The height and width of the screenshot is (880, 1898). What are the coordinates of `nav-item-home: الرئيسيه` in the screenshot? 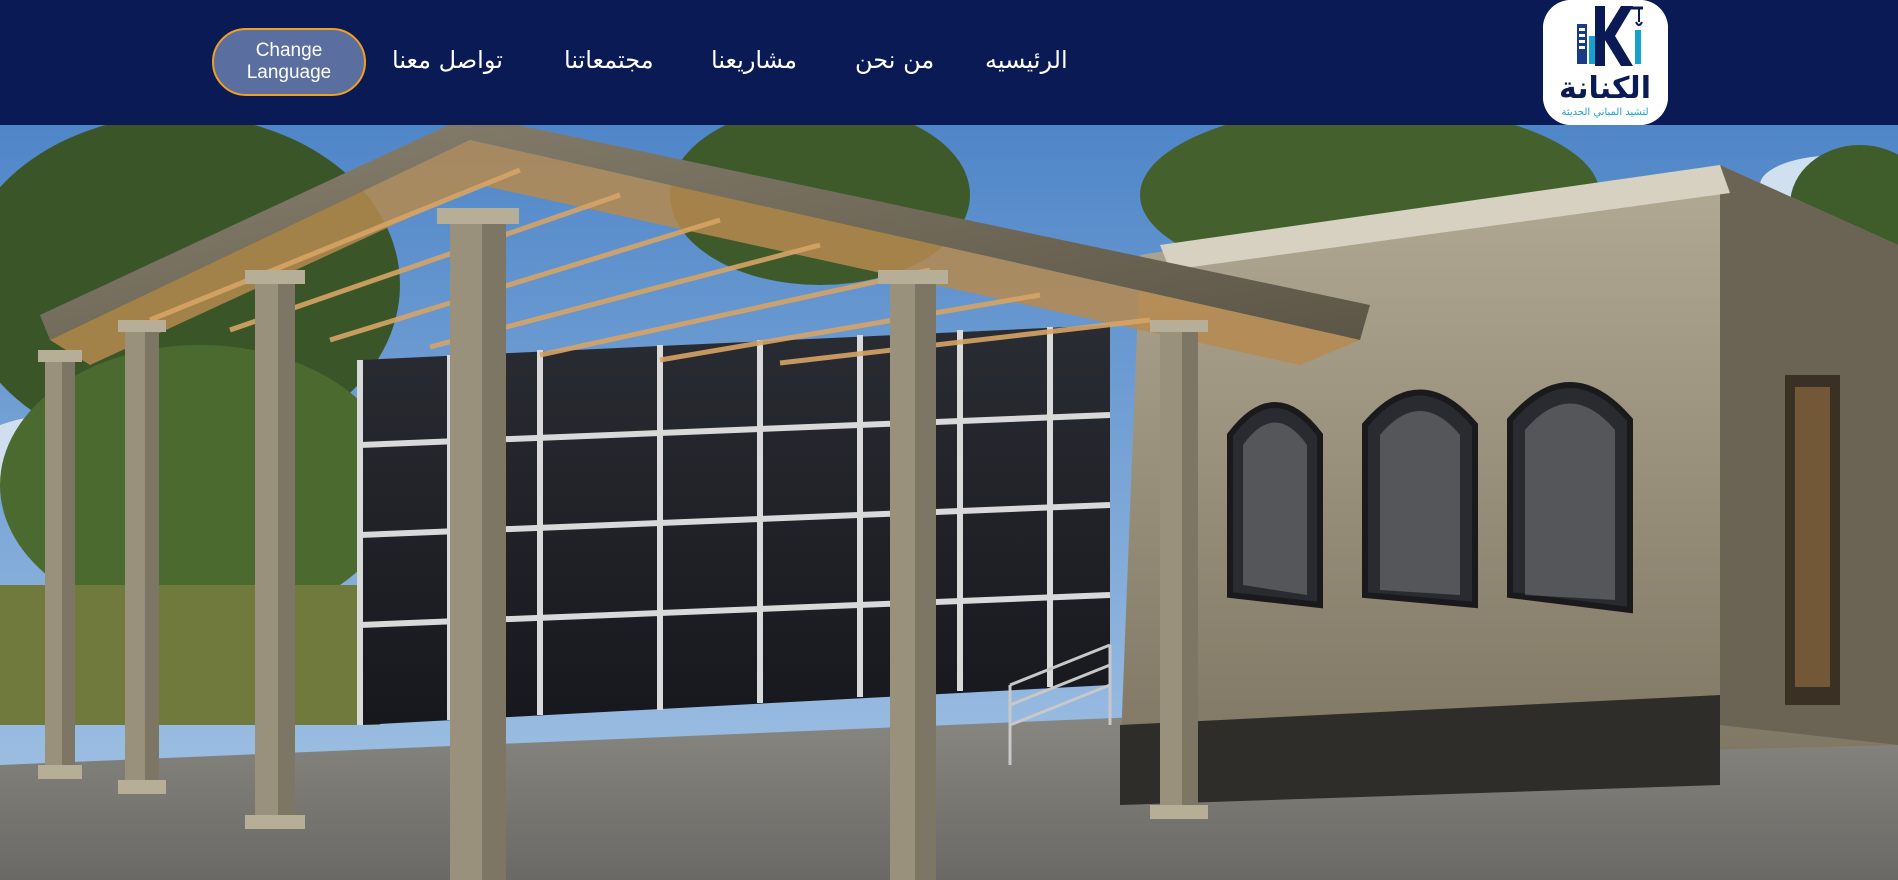 It's located at (1026, 60).